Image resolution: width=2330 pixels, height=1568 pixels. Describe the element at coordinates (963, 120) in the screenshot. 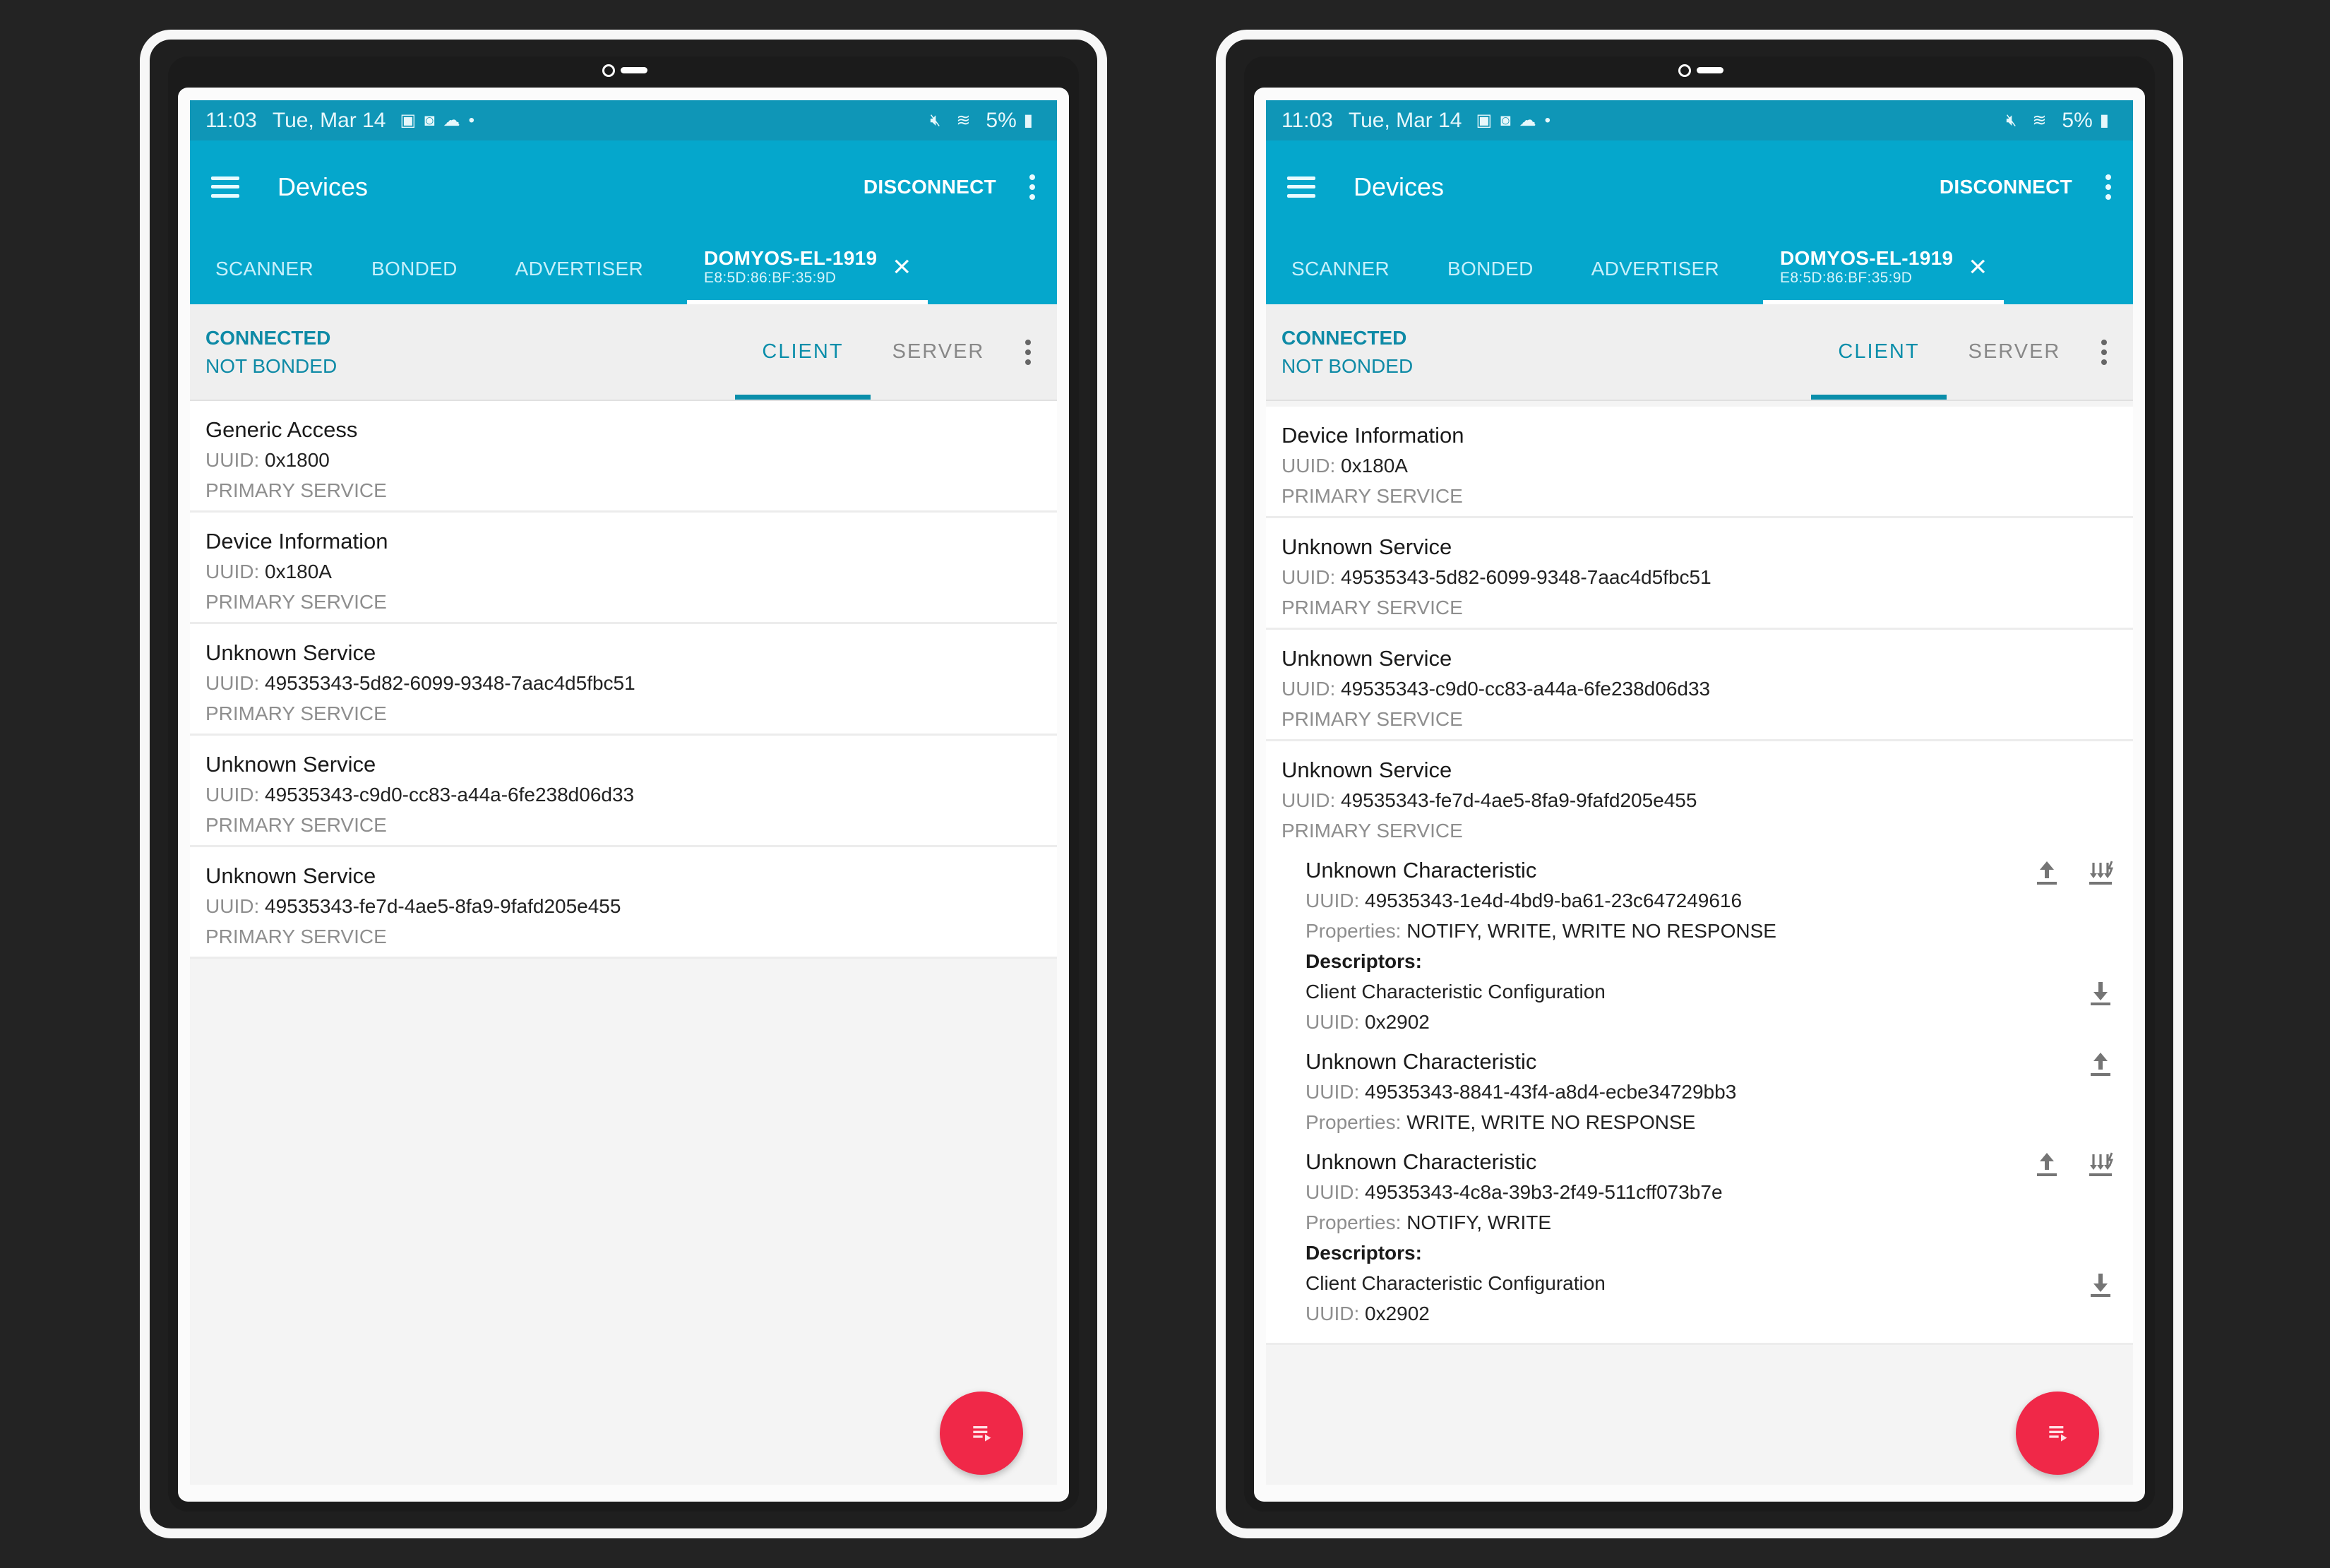

I see `wifi-icon: ≋` at that location.